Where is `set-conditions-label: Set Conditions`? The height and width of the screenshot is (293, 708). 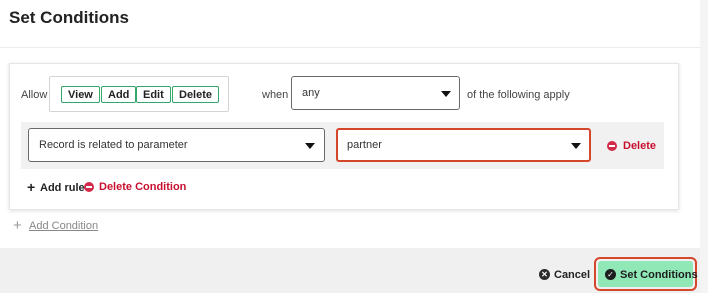
set-conditions-label: Set Conditions is located at coordinates (659, 275).